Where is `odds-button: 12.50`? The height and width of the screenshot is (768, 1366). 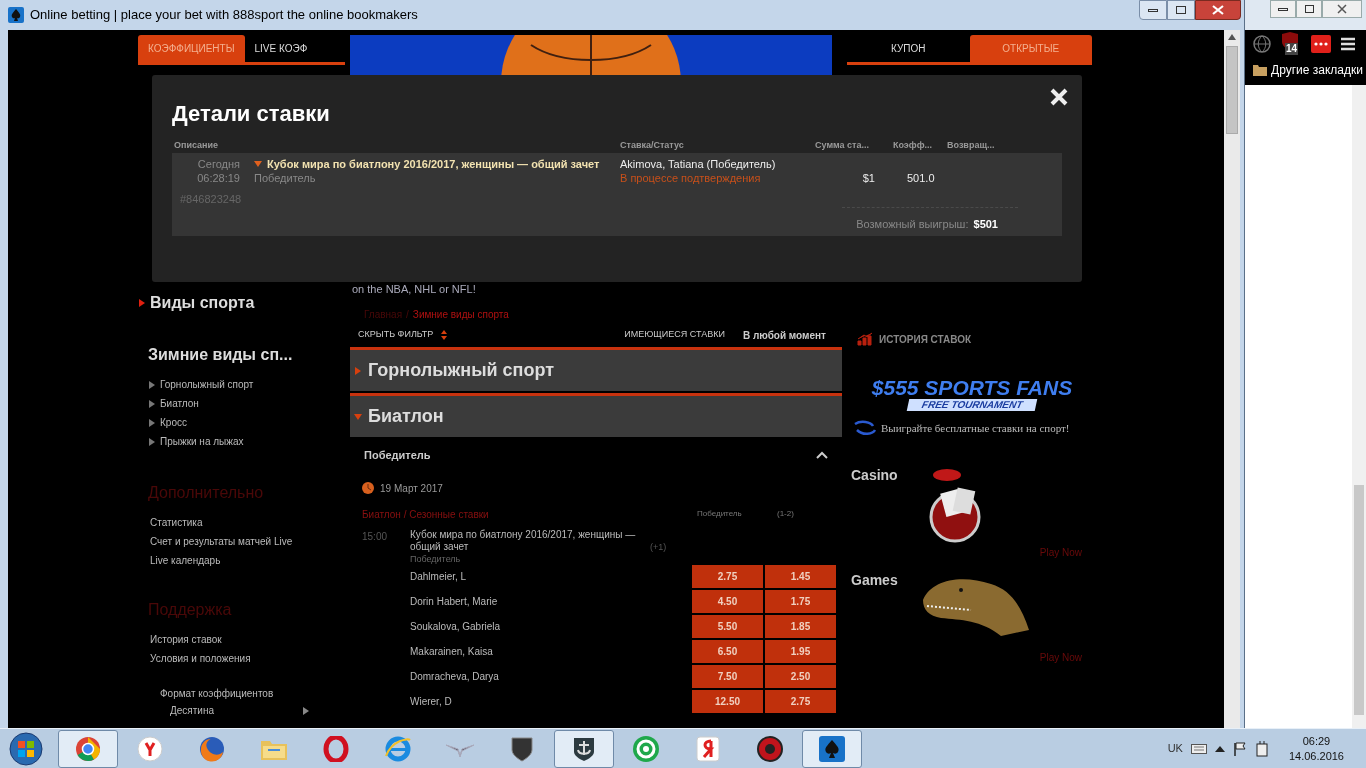
odds-button: 12.50 is located at coordinates (727, 701).